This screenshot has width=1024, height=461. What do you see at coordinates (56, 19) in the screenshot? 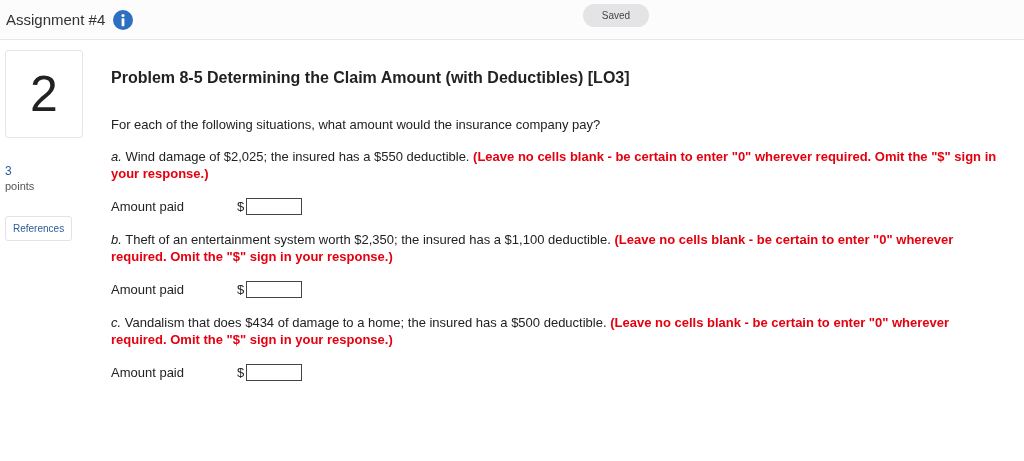
I see `assignment-title: Assignment #4` at bounding box center [56, 19].